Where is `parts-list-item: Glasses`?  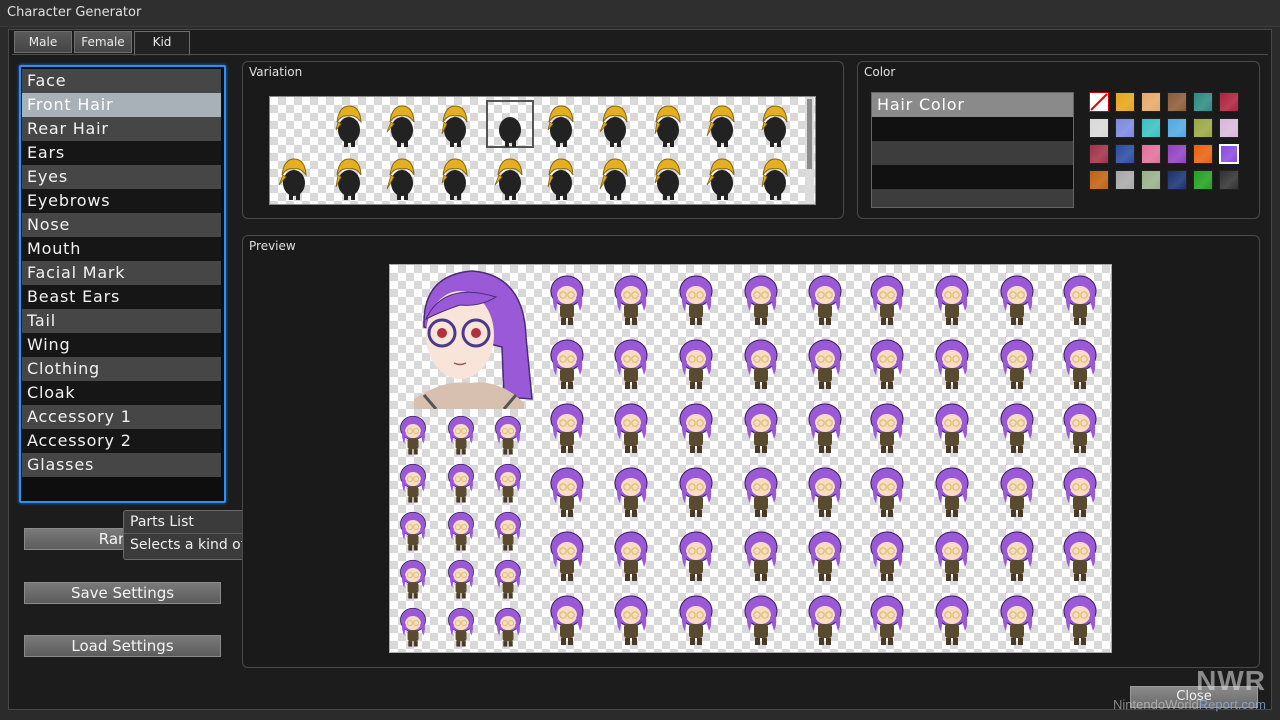 parts-list-item: Glasses is located at coordinates (121, 465).